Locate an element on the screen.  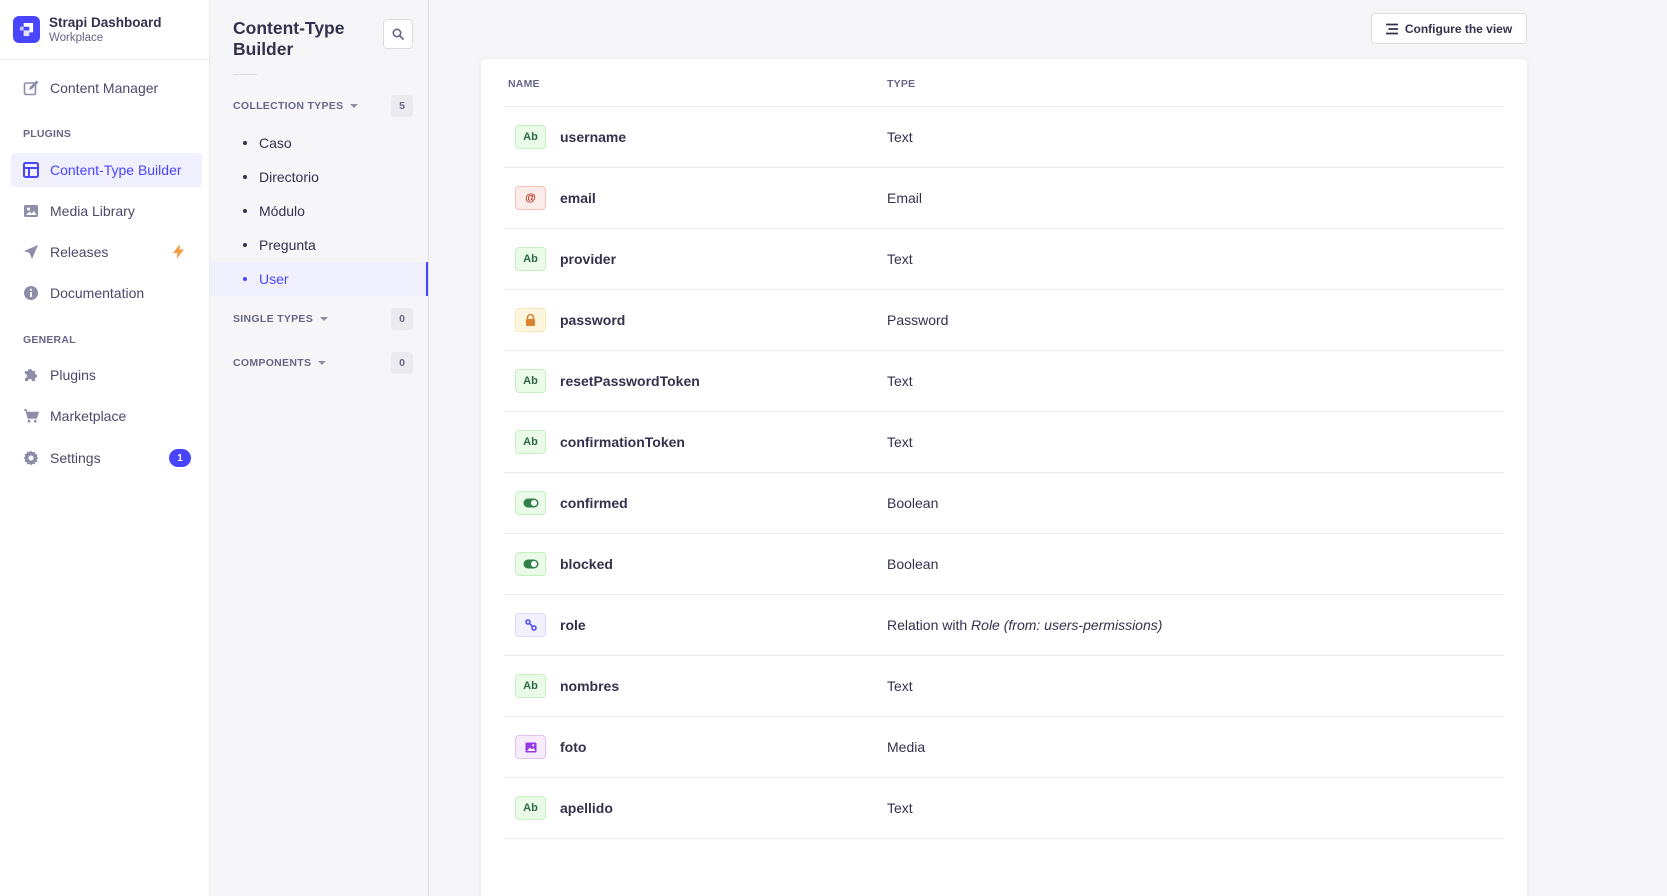
brand: Strapi Dashboard Workplace is located at coordinates (104, 30).